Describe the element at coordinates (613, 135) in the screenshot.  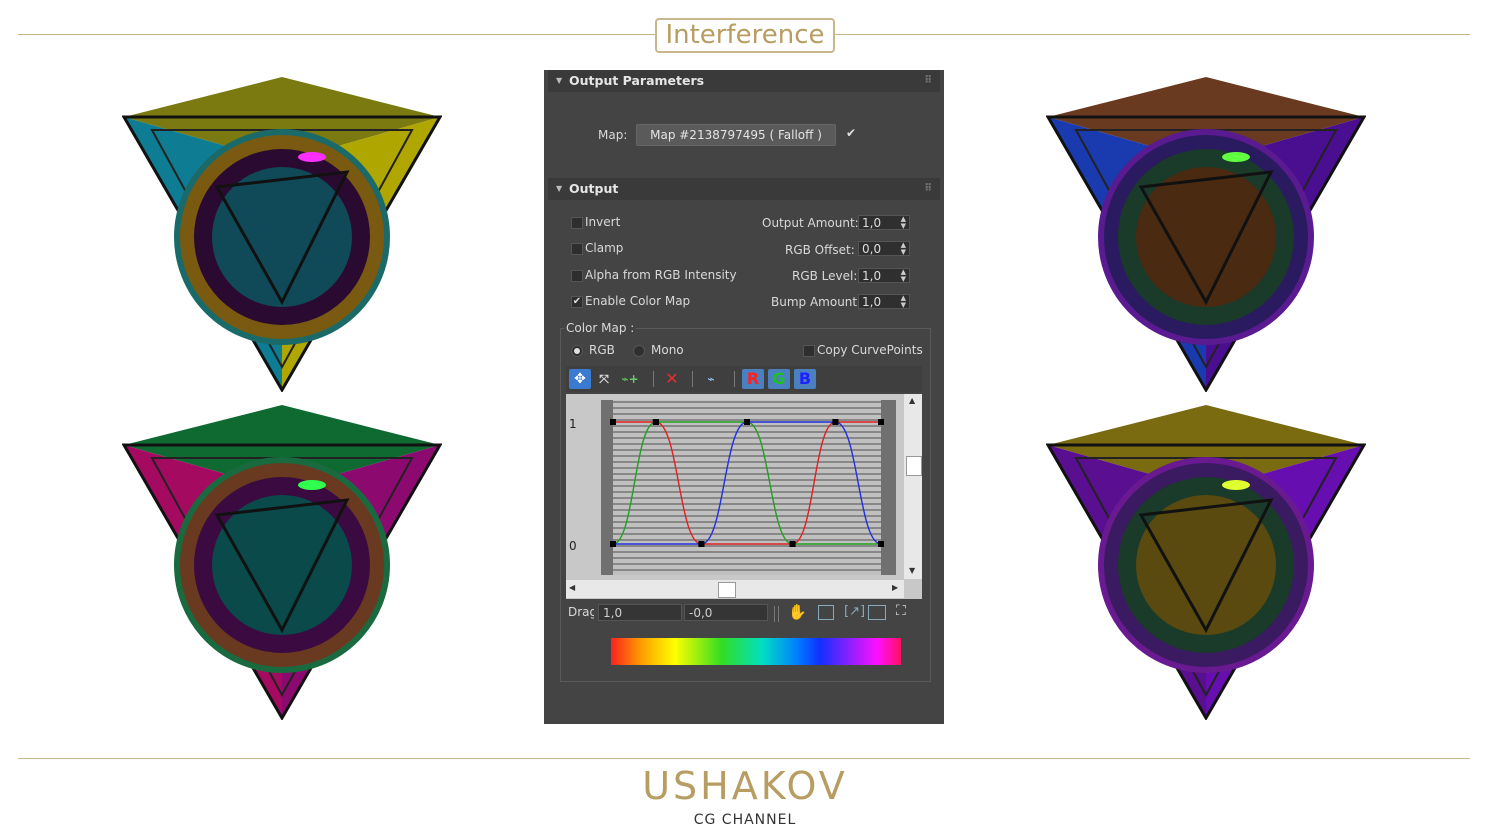
I see `map-label: Map:` at that location.